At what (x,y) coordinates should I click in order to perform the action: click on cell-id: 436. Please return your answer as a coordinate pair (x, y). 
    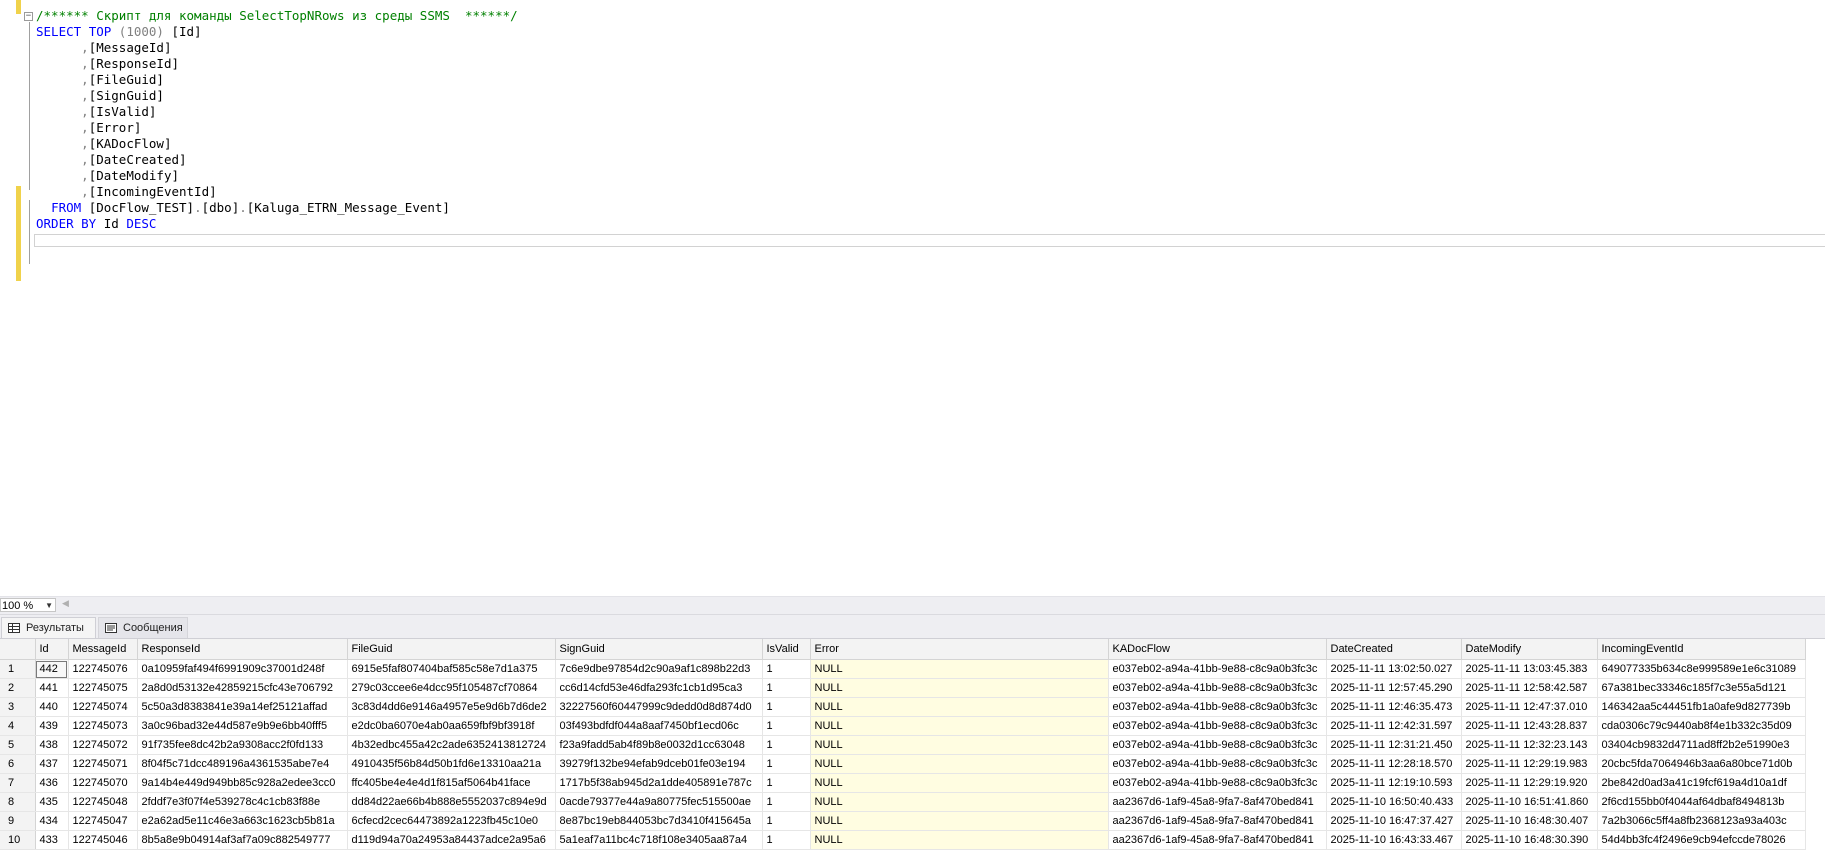
    Looking at the image, I should click on (52, 783).